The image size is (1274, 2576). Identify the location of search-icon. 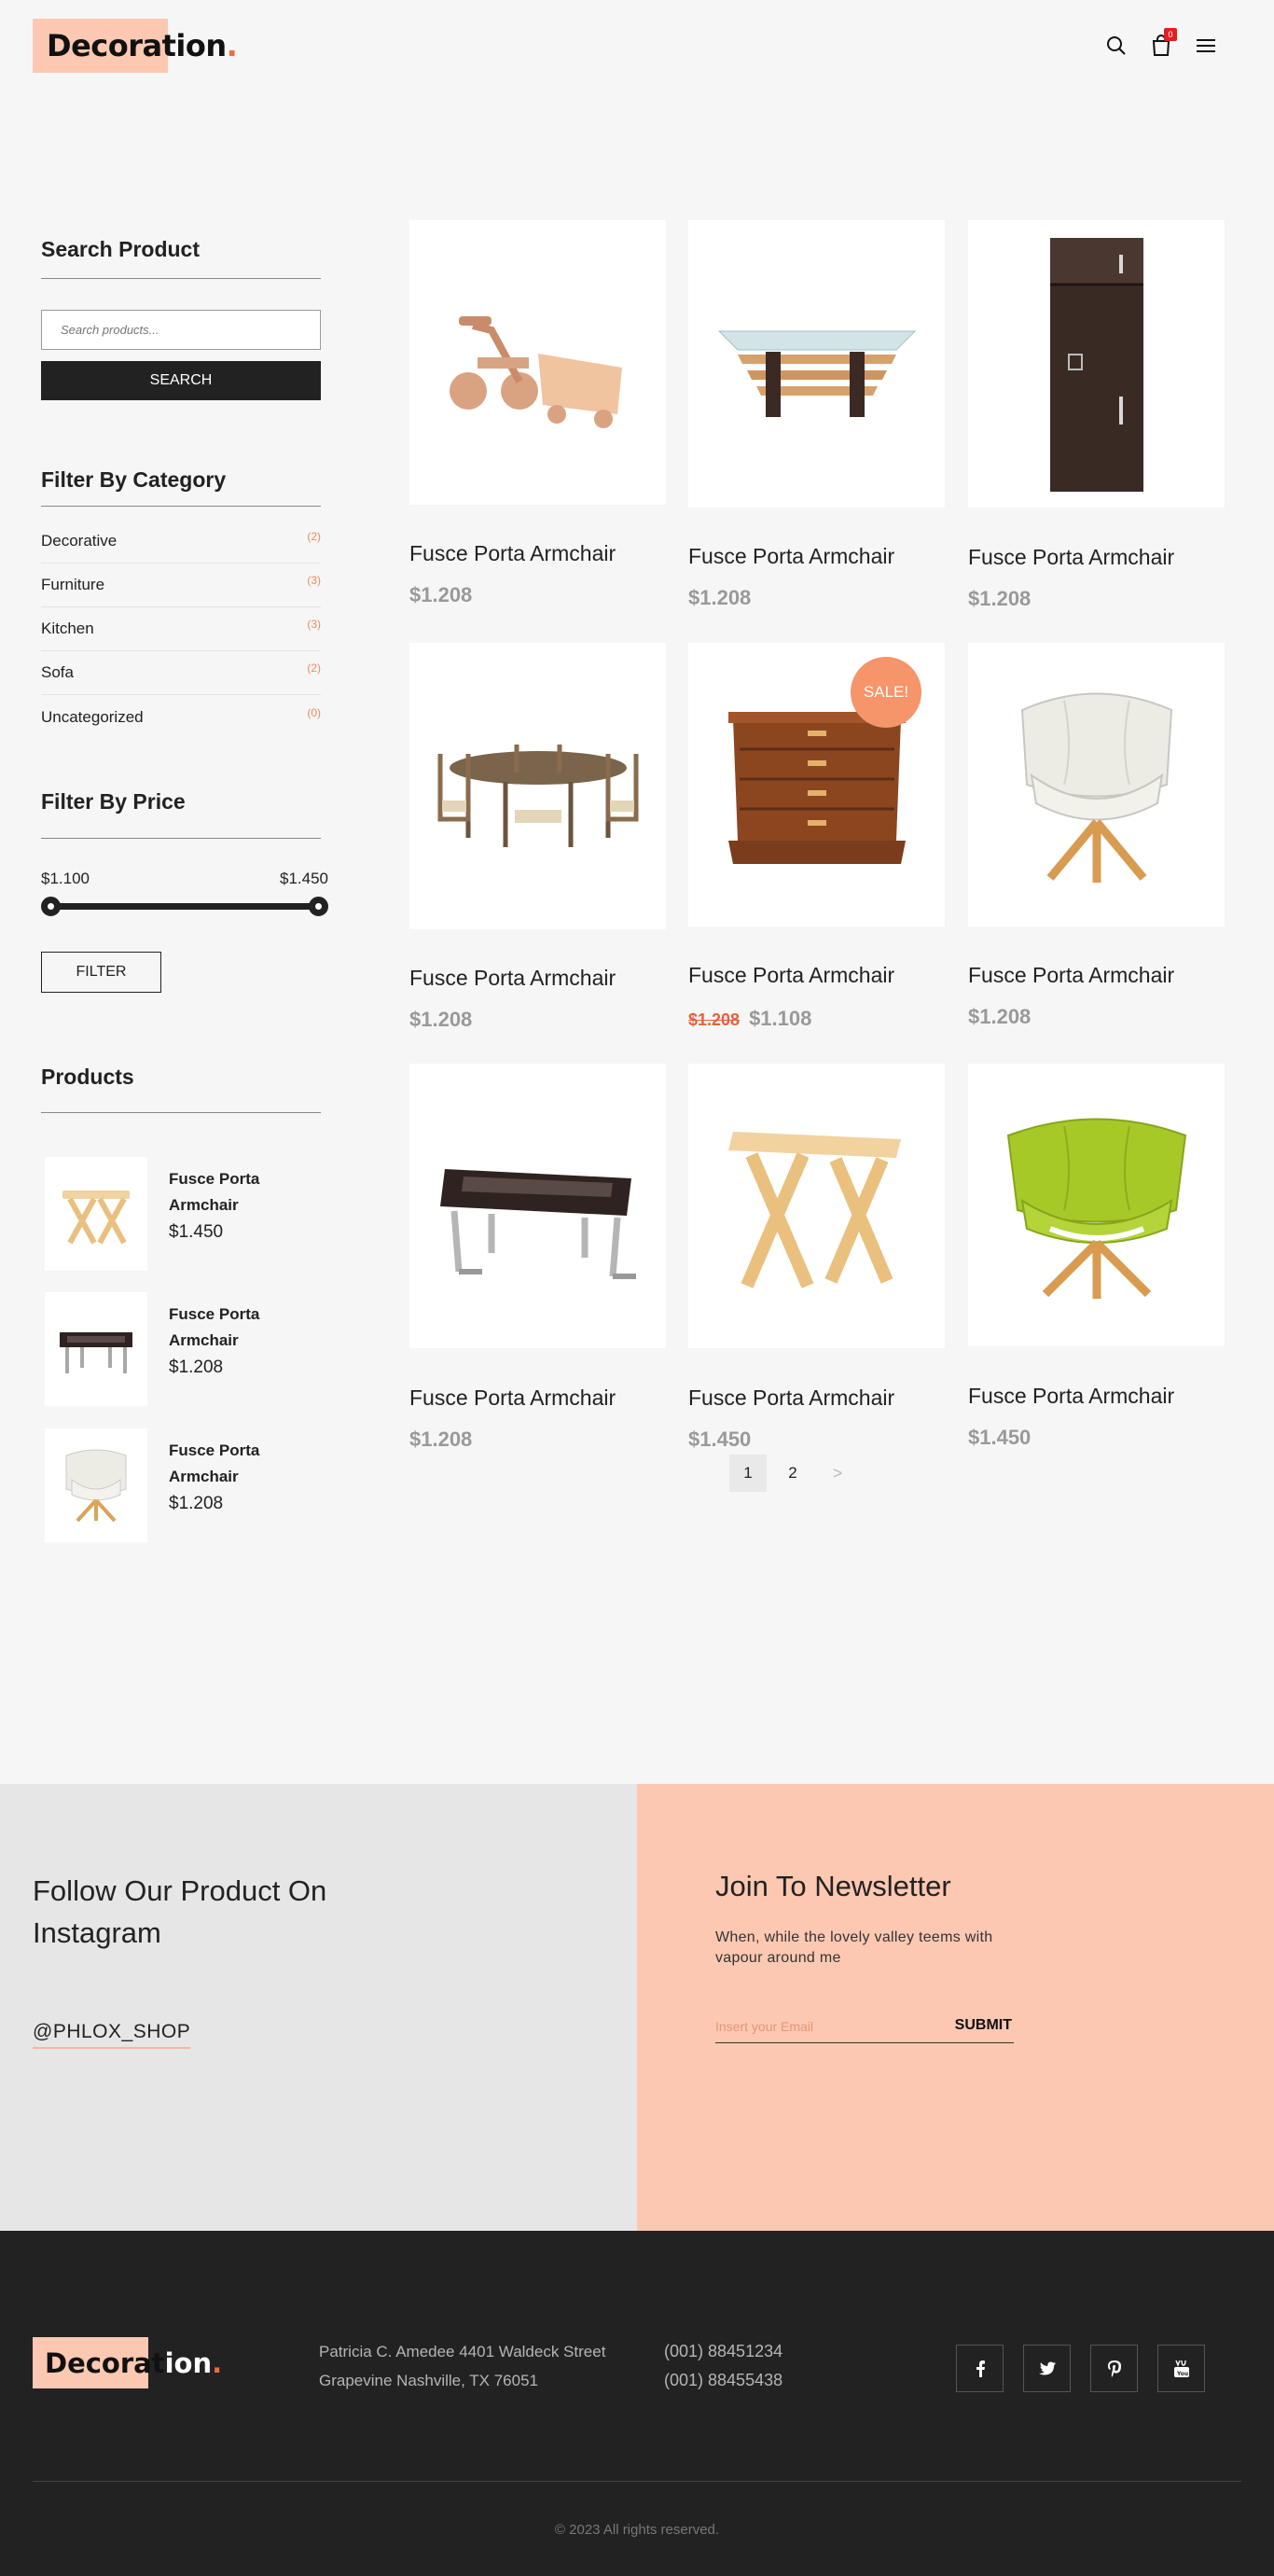
(1116, 46).